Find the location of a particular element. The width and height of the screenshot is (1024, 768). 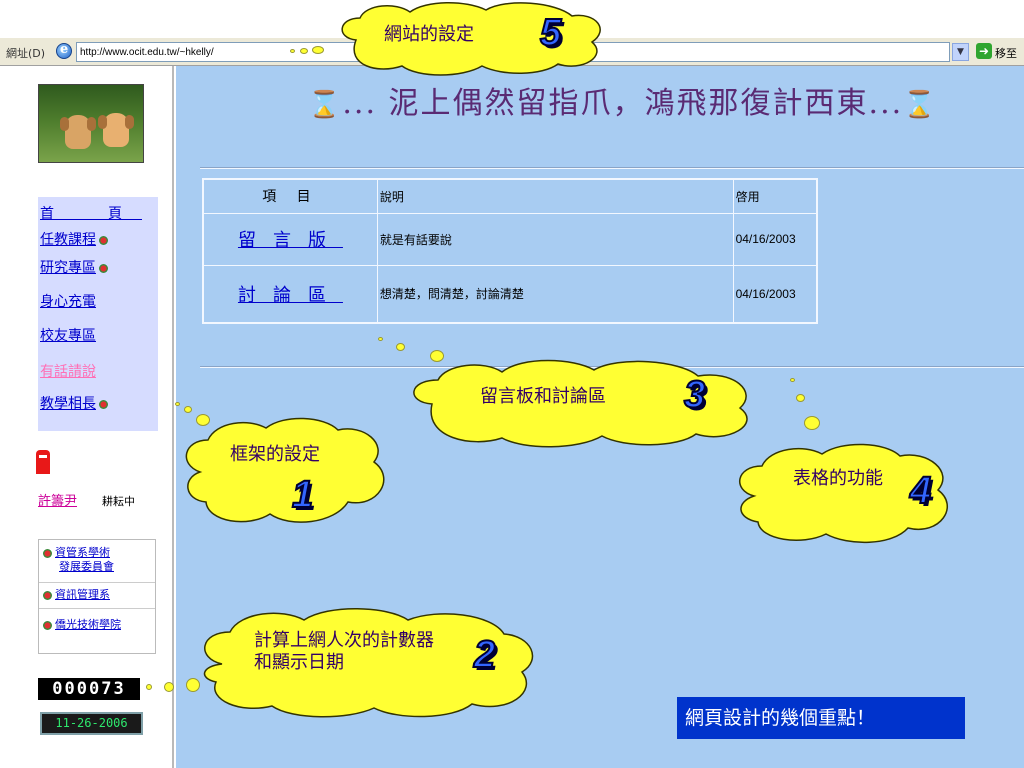

callout-text: 計算上網人次的計數器和顯示日期 is located at coordinates (344, 651).